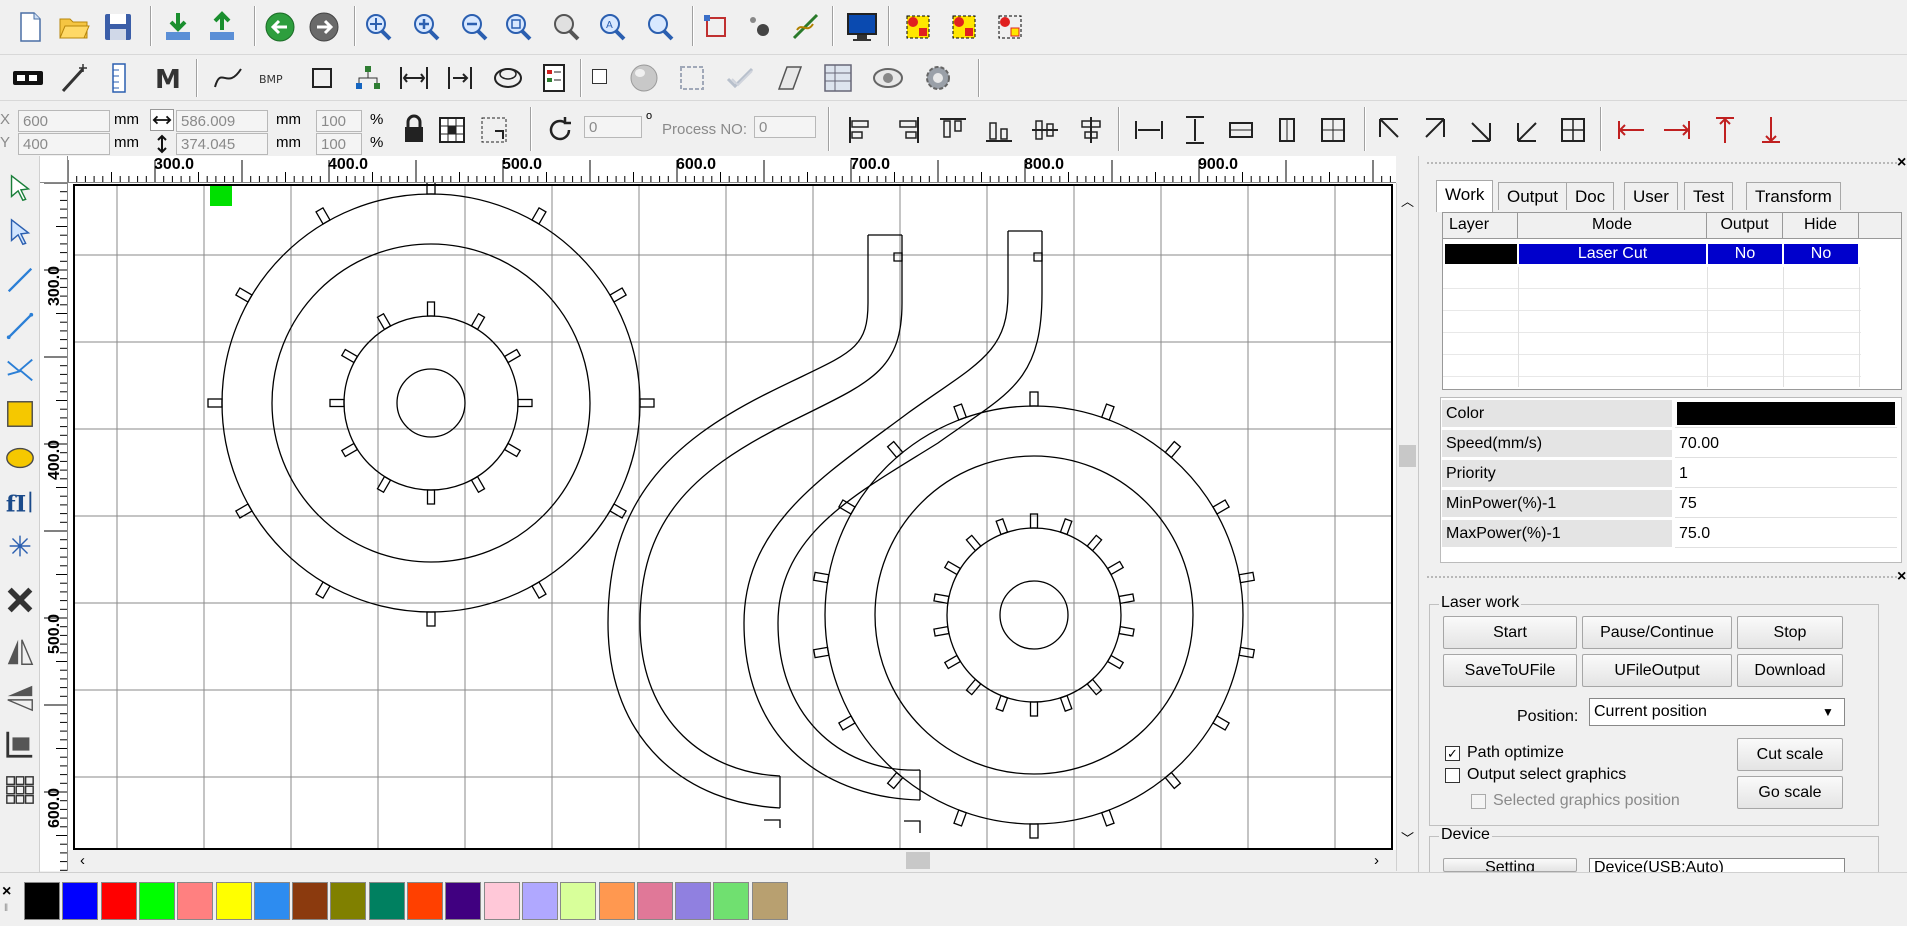 Image resolution: width=1907 pixels, height=926 pixels. Describe the element at coordinates (1573, 130) in the screenshot. I see `move-center-icon` at that location.